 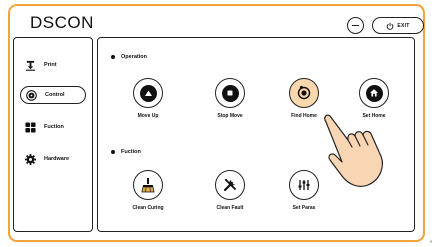 I want to click on stop-icon, so click(x=230, y=93).